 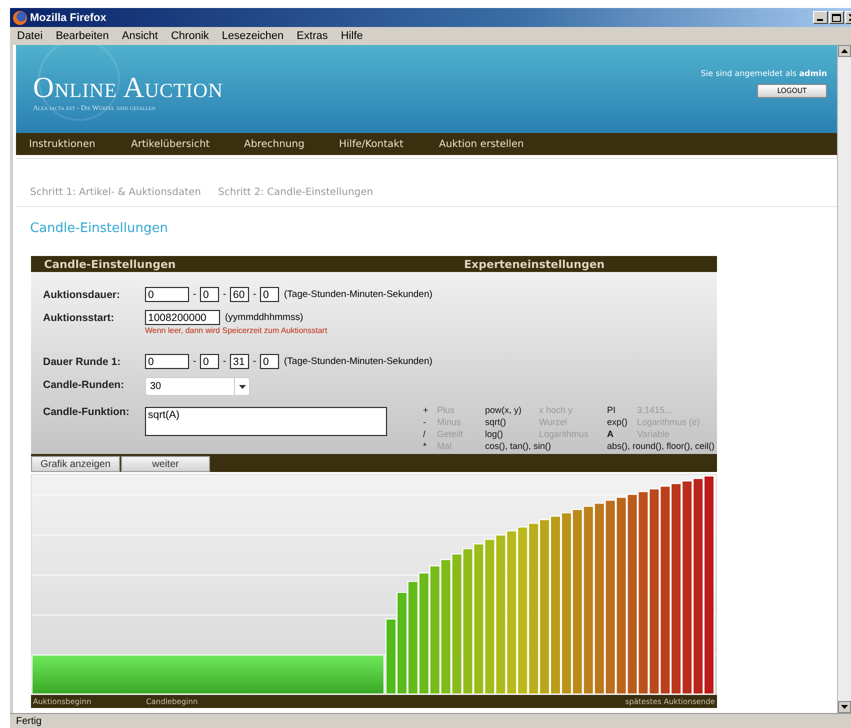 I want to click on page-heading: Candle-Einstellungen, so click(x=98, y=228).